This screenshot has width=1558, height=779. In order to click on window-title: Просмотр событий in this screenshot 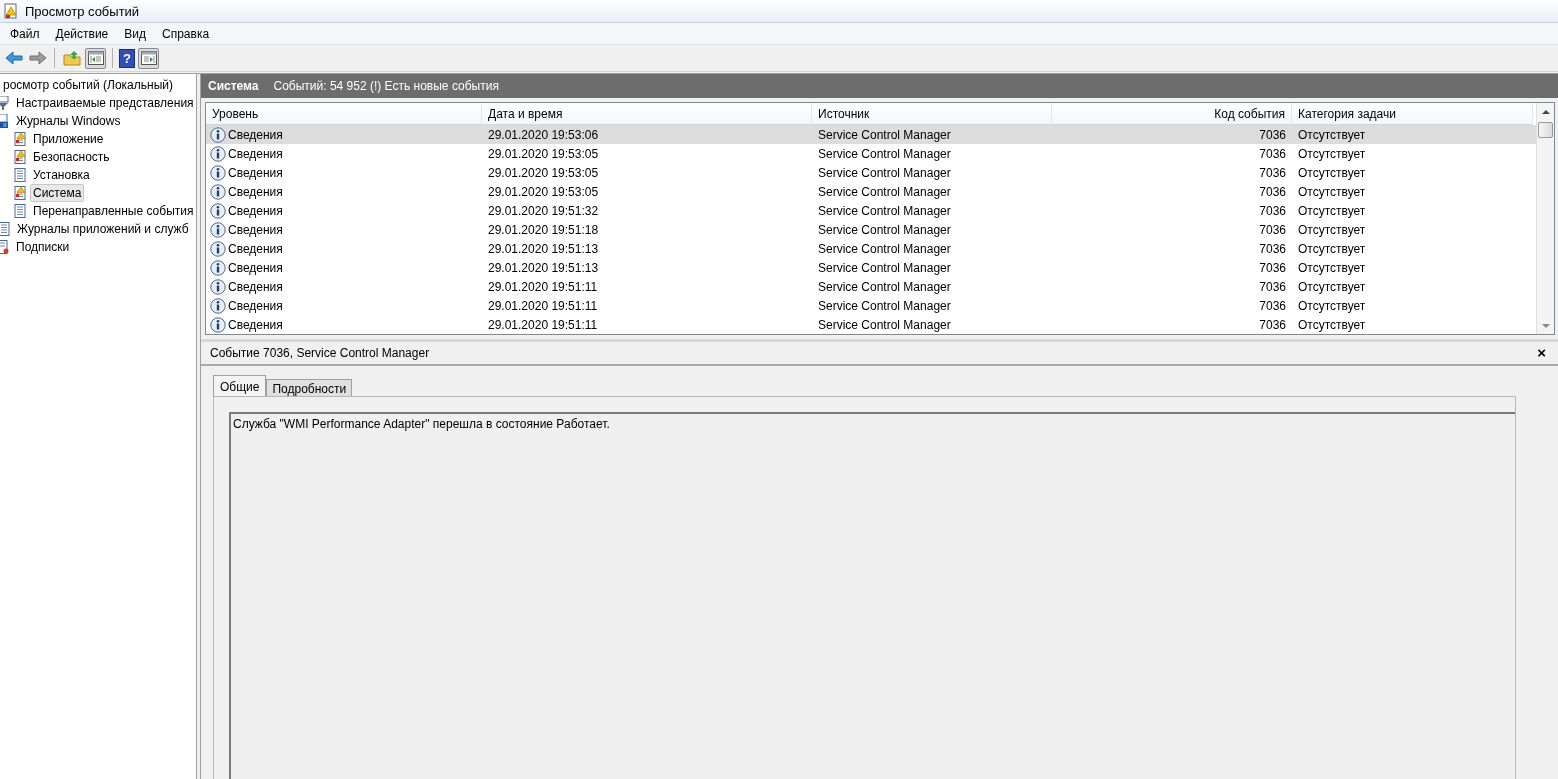, I will do `click(82, 11)`.